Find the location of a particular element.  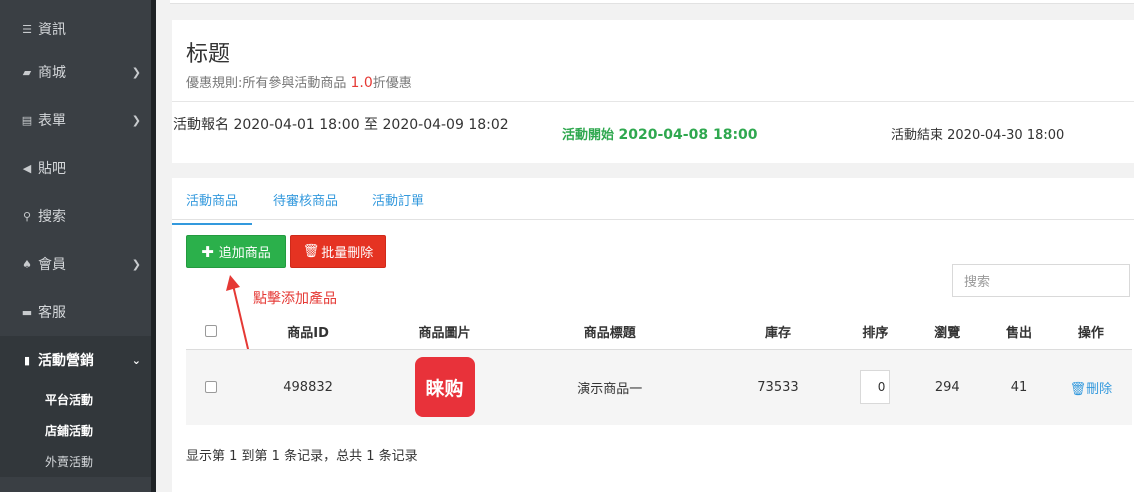

product-id: 498832 is located at coordinates (308, 387).